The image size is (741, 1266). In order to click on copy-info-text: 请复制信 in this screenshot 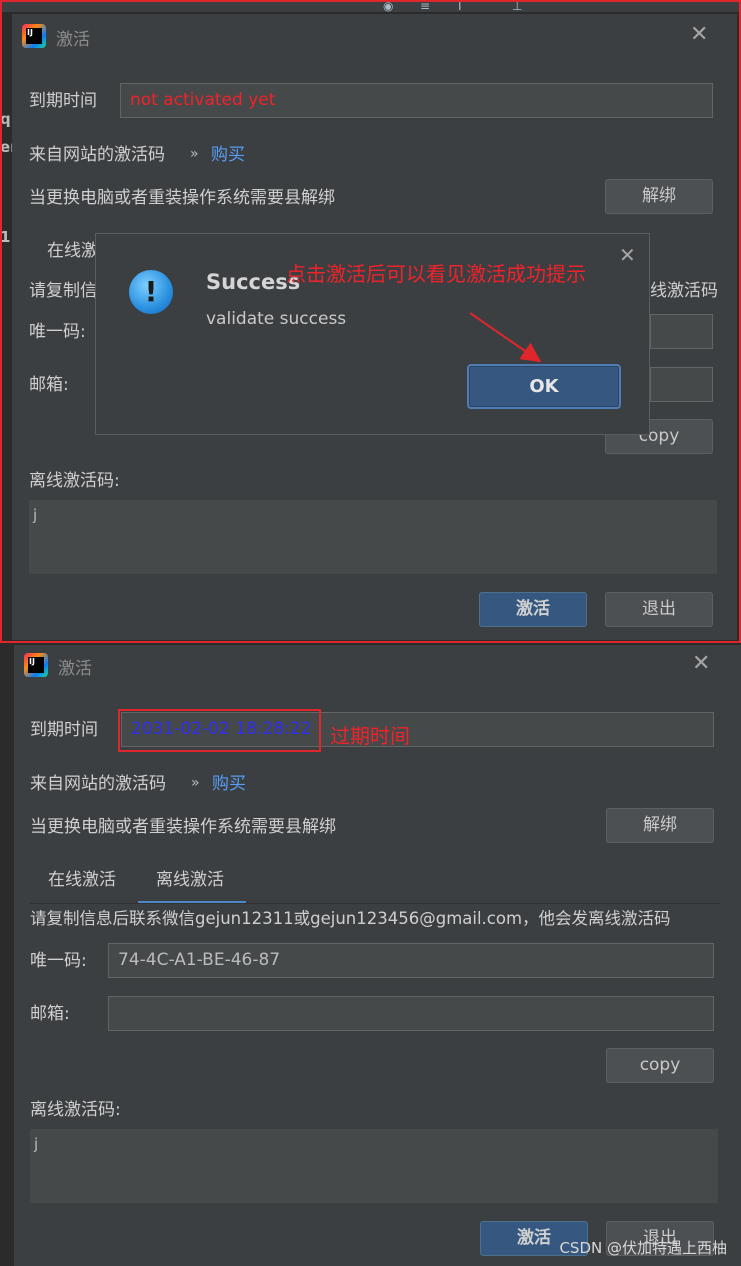, I will do `click(63, 291)`.